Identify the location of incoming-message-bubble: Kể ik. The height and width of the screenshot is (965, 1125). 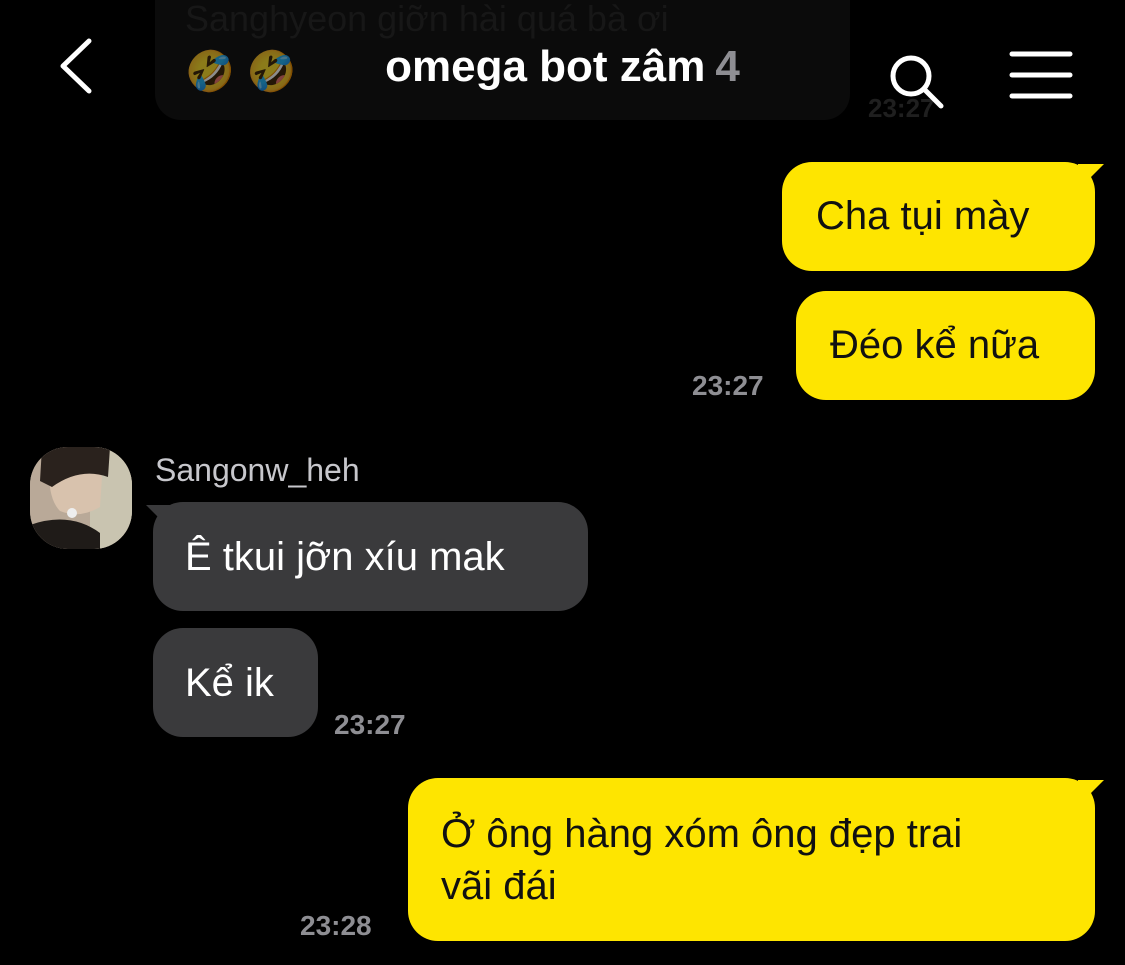
(235, 682).